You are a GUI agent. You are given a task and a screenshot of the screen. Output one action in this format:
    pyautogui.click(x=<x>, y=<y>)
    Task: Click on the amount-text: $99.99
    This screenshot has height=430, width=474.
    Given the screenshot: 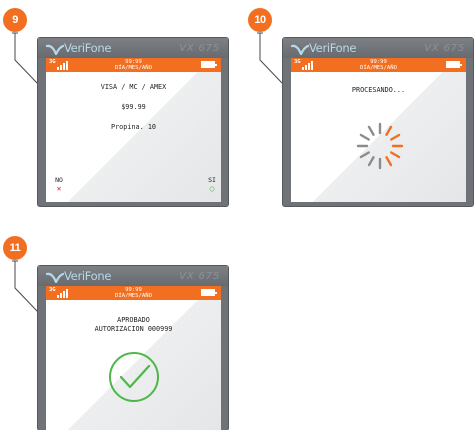 What is the action you would take?
    pyautogui.click(x=133, y=107)
    